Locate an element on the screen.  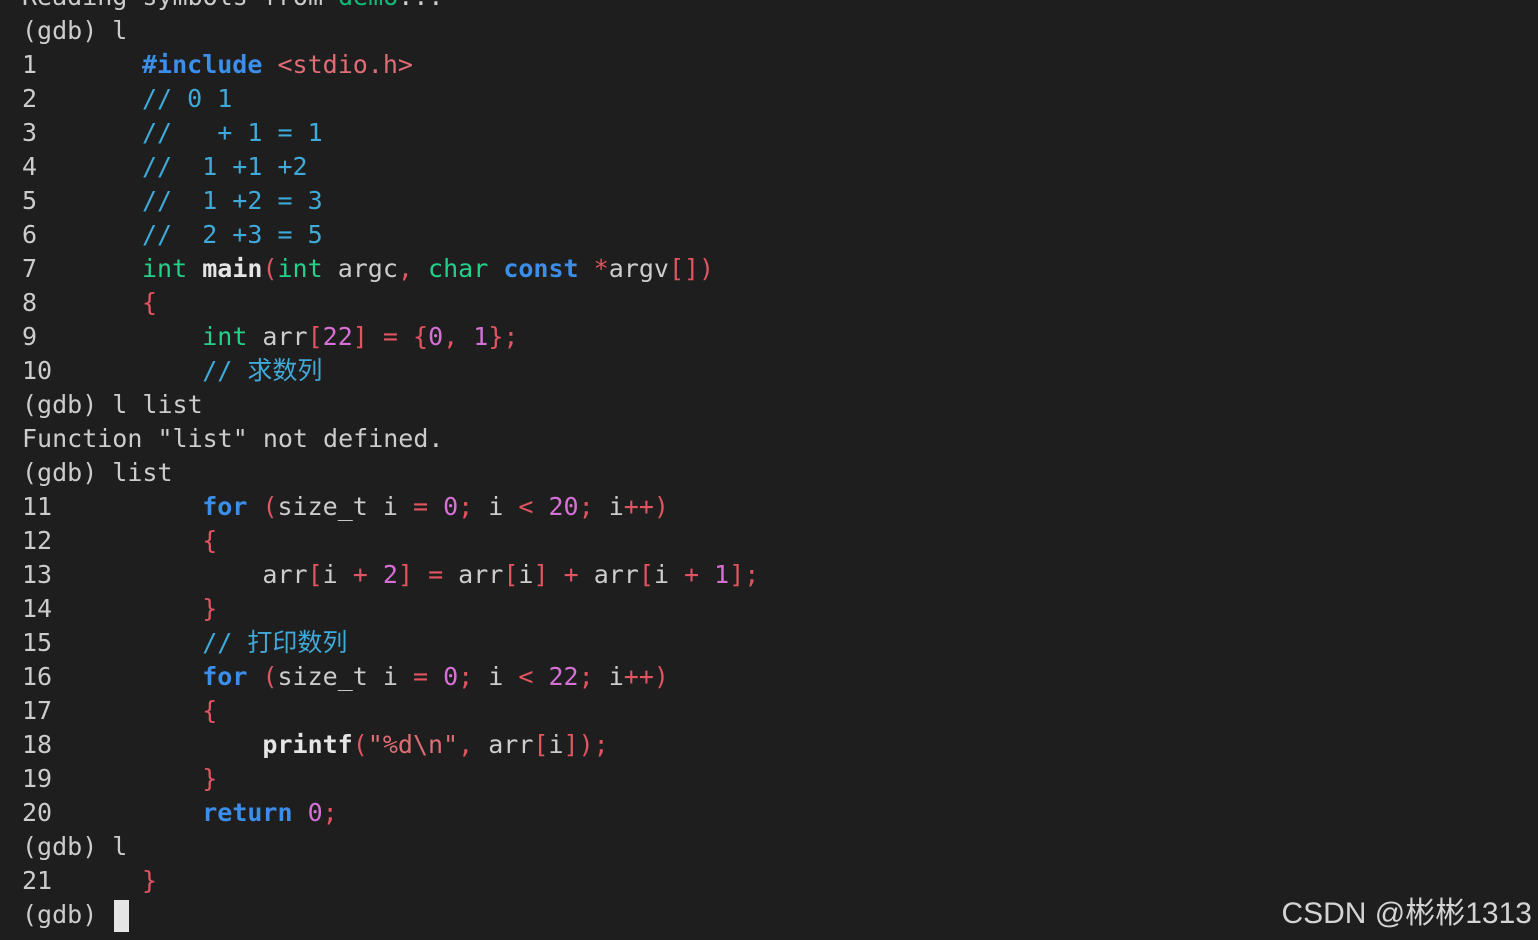
code-token: demo is located at coordinates (368, 5).